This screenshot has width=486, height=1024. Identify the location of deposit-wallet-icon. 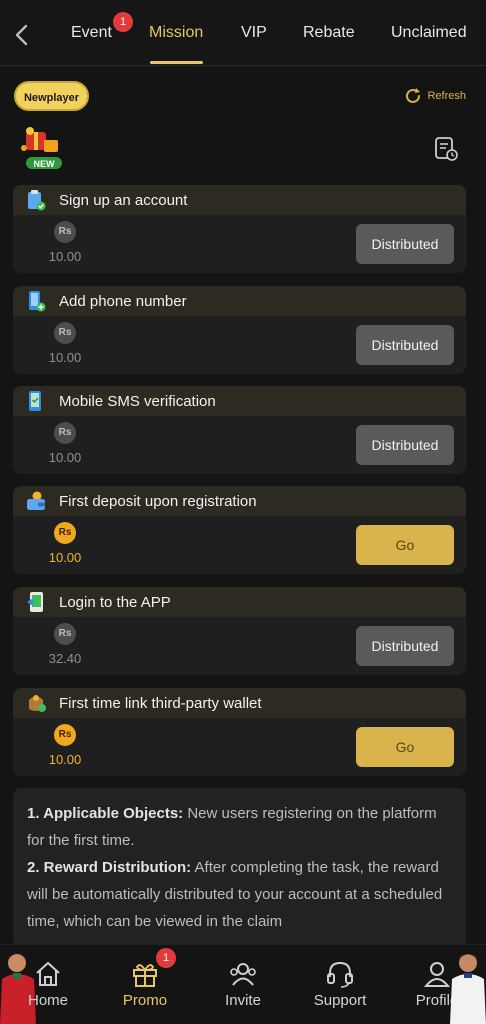
(36, 500).